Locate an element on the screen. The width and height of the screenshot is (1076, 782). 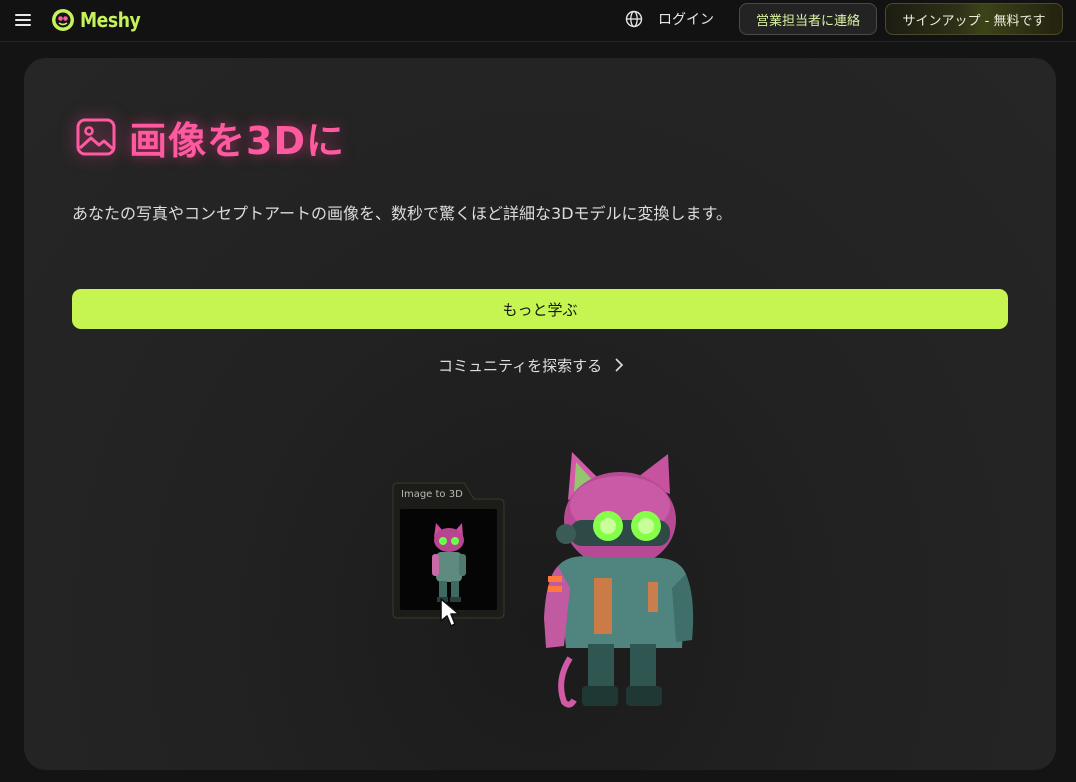
image-icon is located at coordinates (96, 137).